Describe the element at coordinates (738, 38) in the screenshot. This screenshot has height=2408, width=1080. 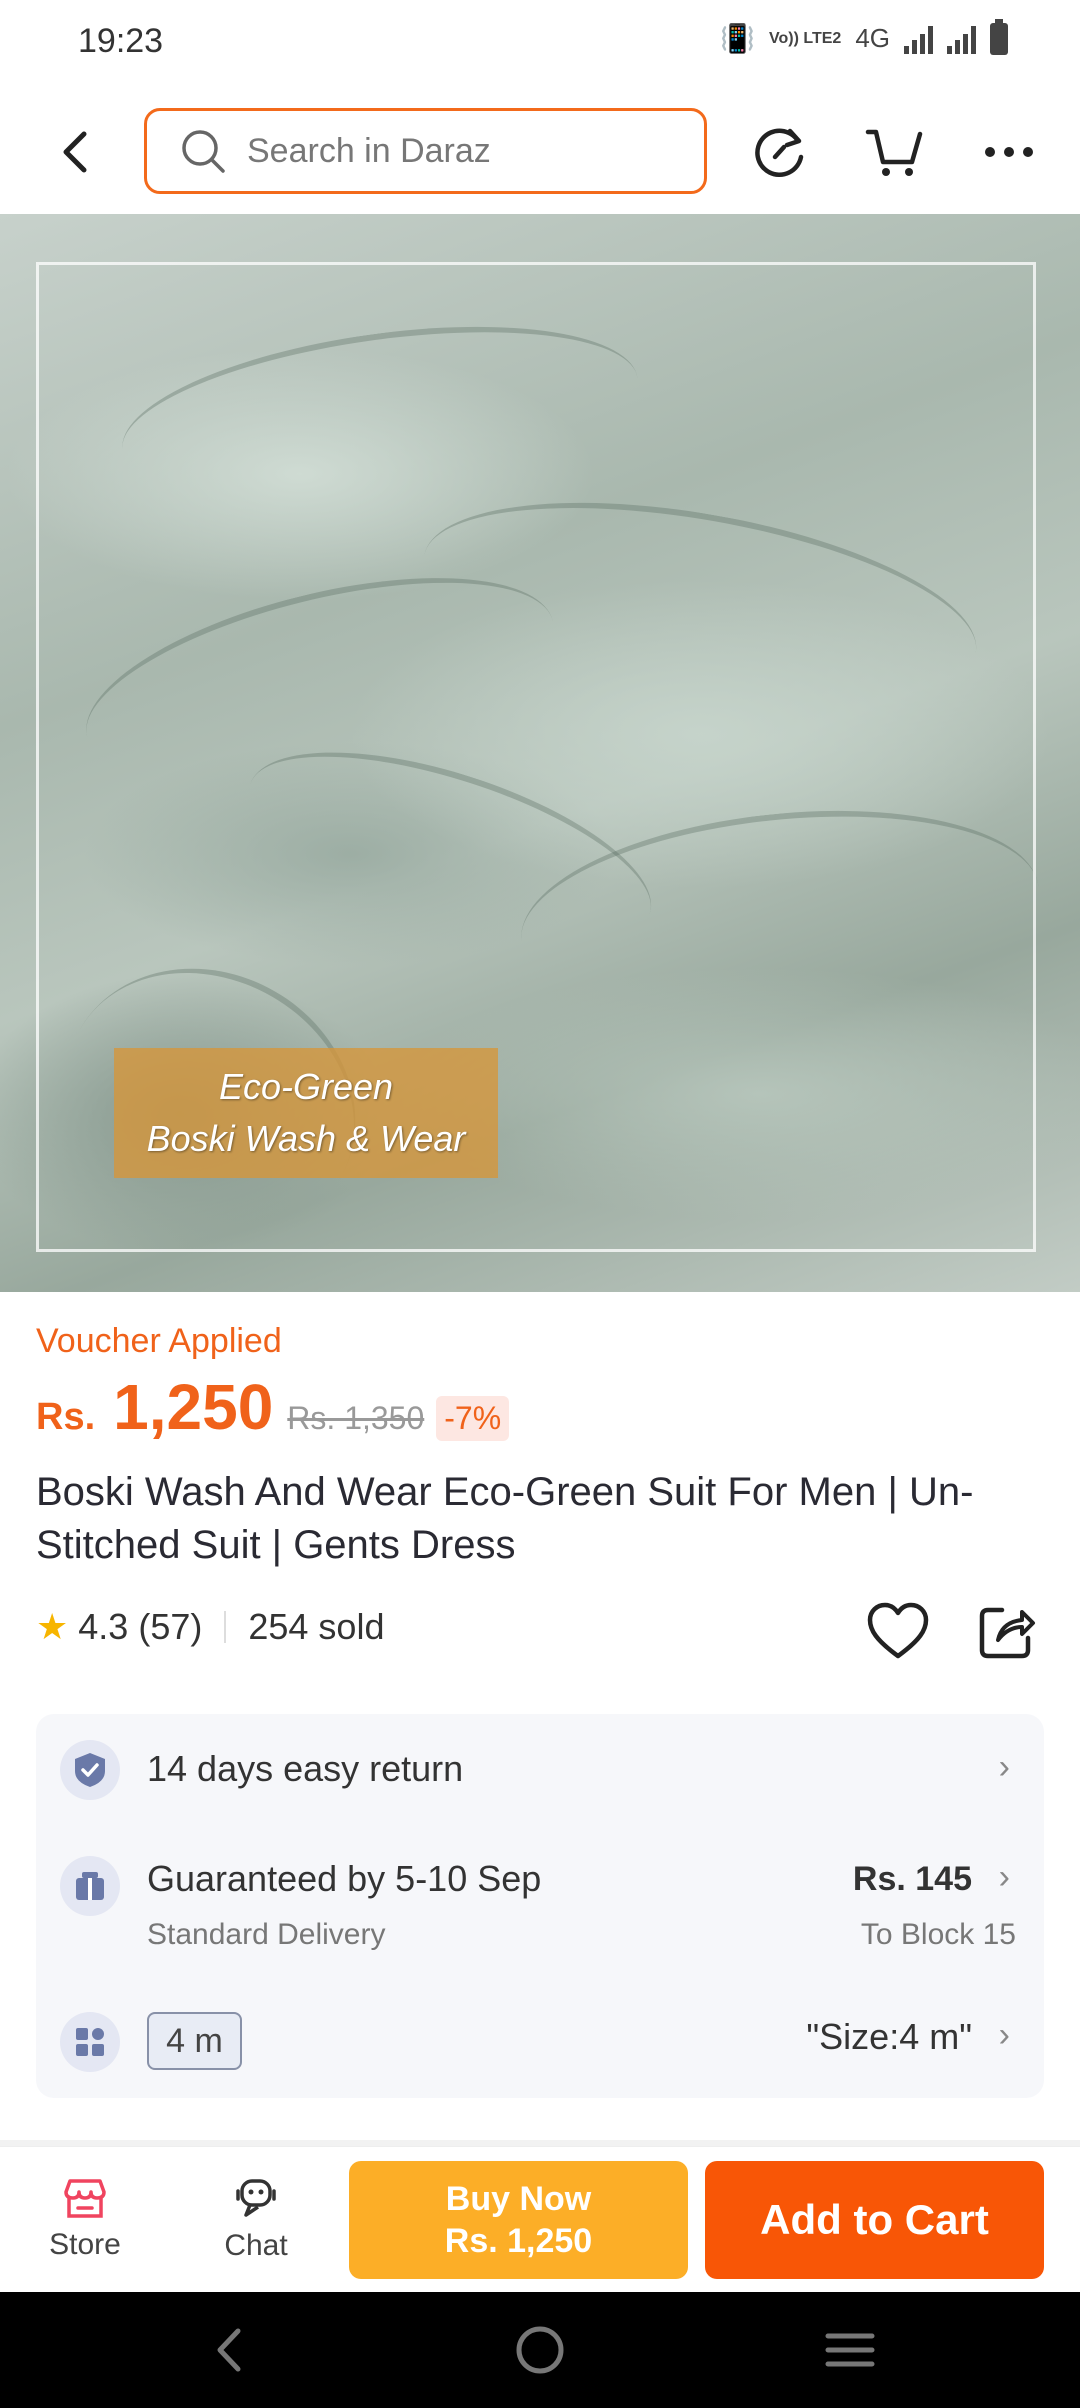
I see `vibrate-icon: 📳` at that location.